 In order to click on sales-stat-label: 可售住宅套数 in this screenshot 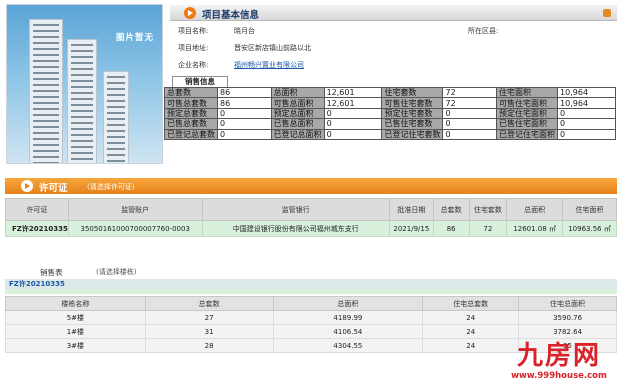, I will do `click(412, 103)`.